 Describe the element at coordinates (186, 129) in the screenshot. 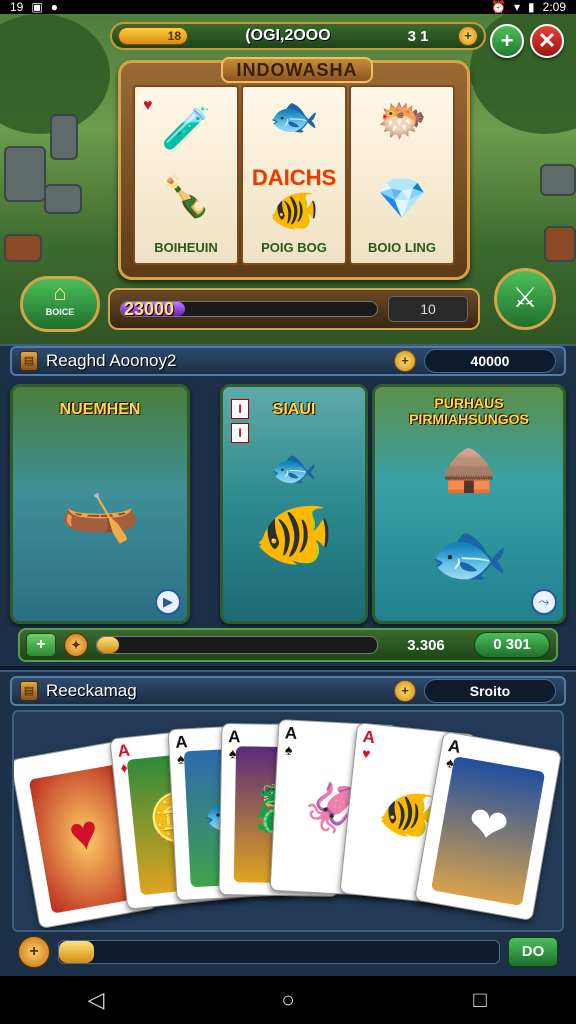

I see `potion-bottle-icon: 🧪` at that location.